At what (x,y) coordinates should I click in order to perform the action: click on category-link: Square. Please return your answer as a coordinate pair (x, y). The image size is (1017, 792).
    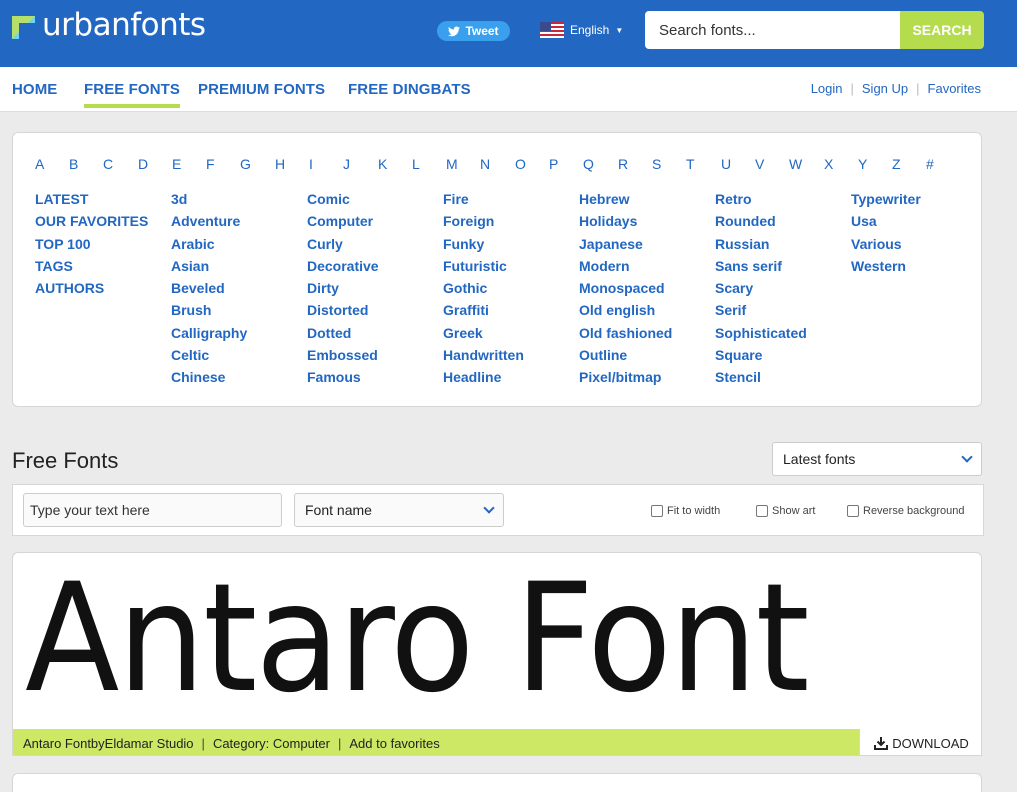
    Looking at the image, I should click on (761, 355).